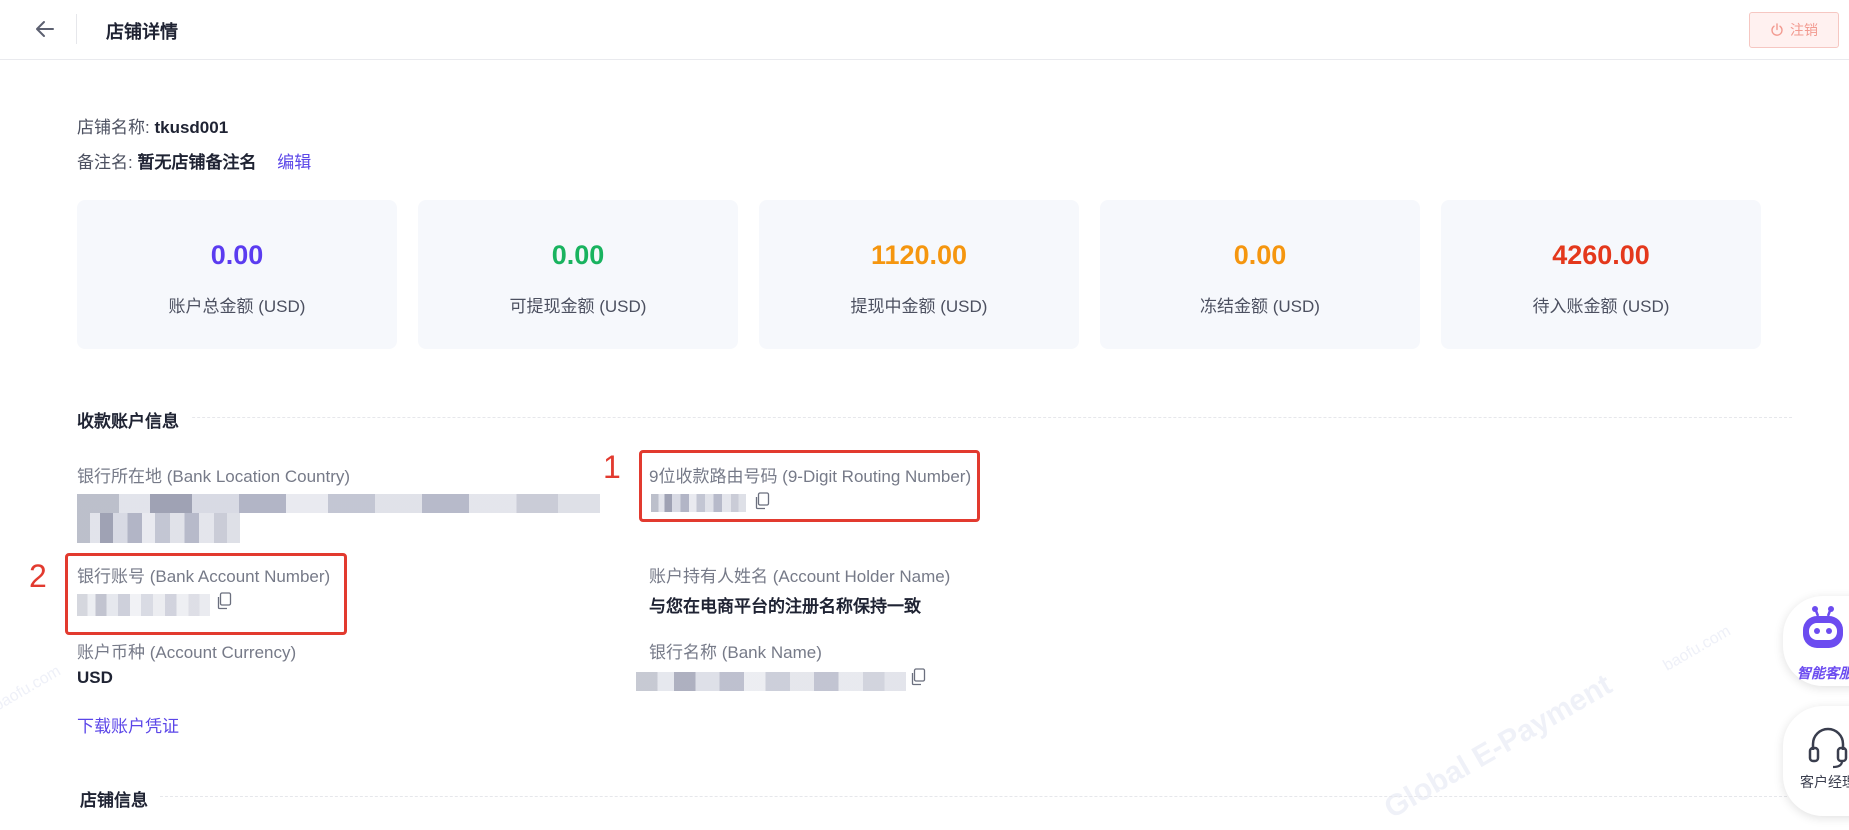  What do you see at coordinates (1804, 30) in the screenshot?
I see `logout-label: 注销` at bounding box center [1804, 30].